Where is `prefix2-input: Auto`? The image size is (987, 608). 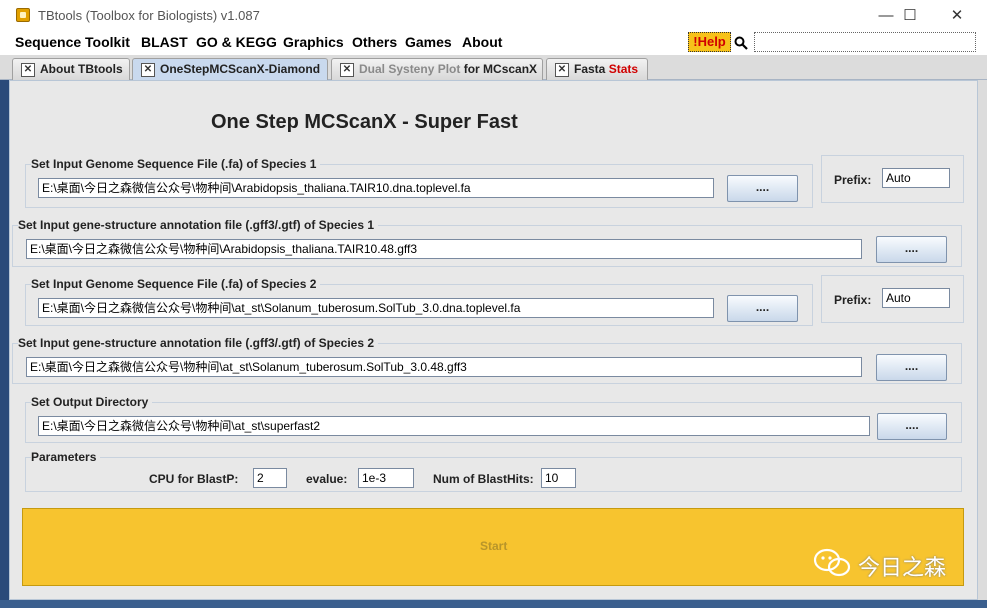
prefix2-input: Auto is located at coordinates (916, 298).